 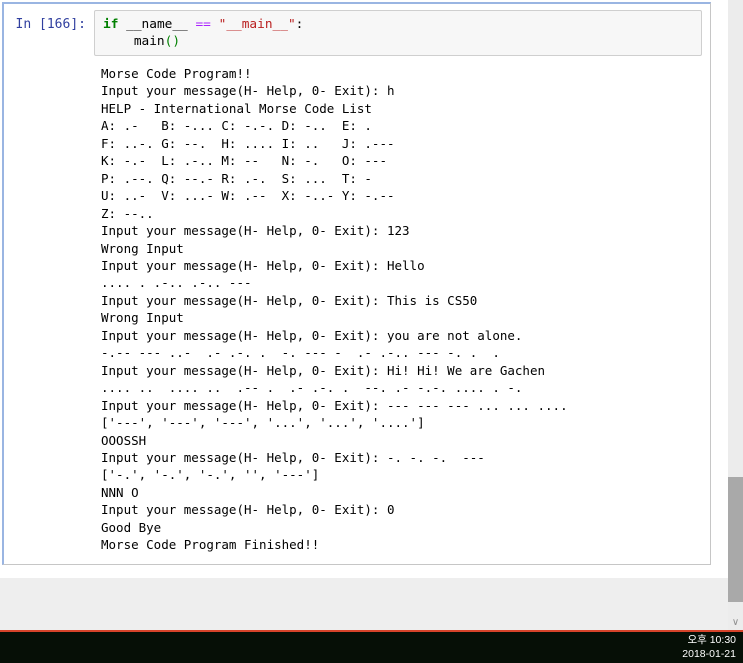 I want to click on clock-date: 2018-01-21, so click(x=709, y=653).